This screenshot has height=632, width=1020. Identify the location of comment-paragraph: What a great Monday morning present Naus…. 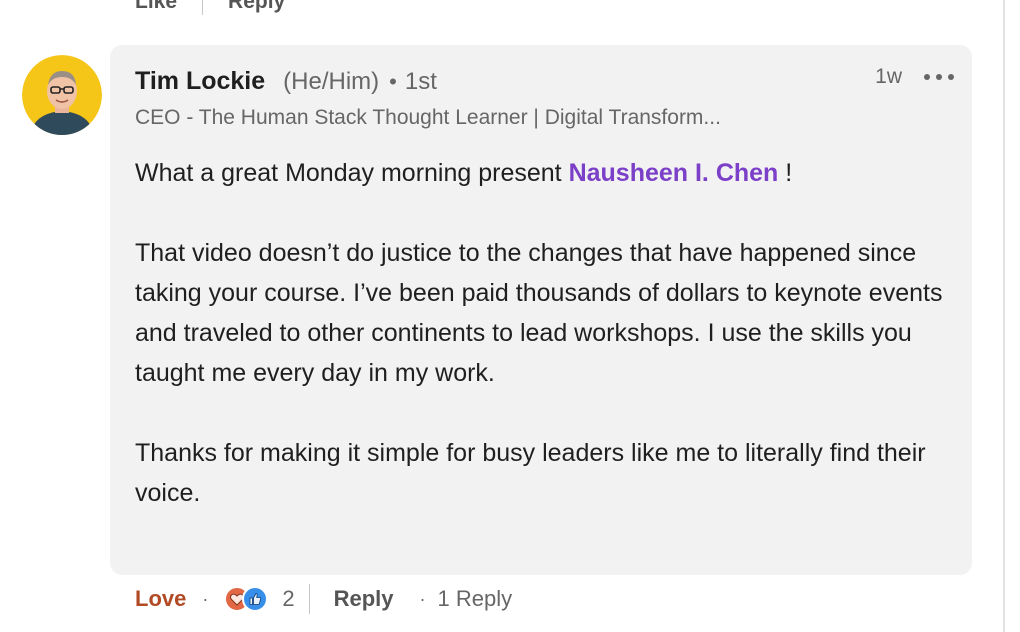
(540, 173).